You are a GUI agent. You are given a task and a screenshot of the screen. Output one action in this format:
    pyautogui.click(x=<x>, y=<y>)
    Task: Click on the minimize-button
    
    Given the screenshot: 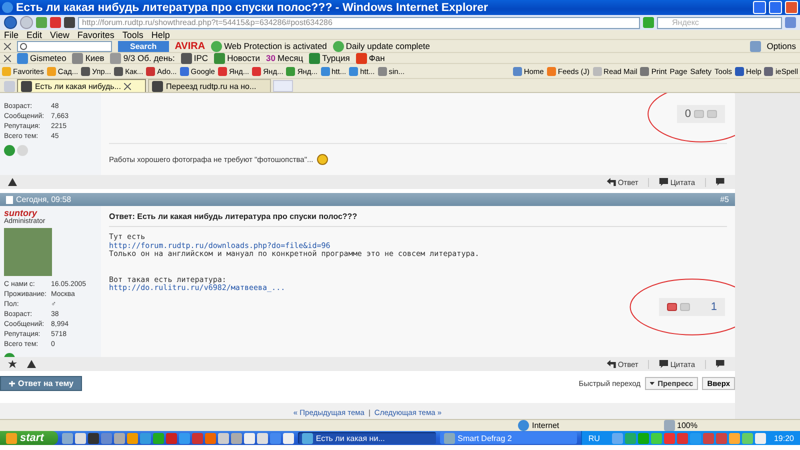 What is the action you would take?
    pyautogui.click(x=759, y=7)
    